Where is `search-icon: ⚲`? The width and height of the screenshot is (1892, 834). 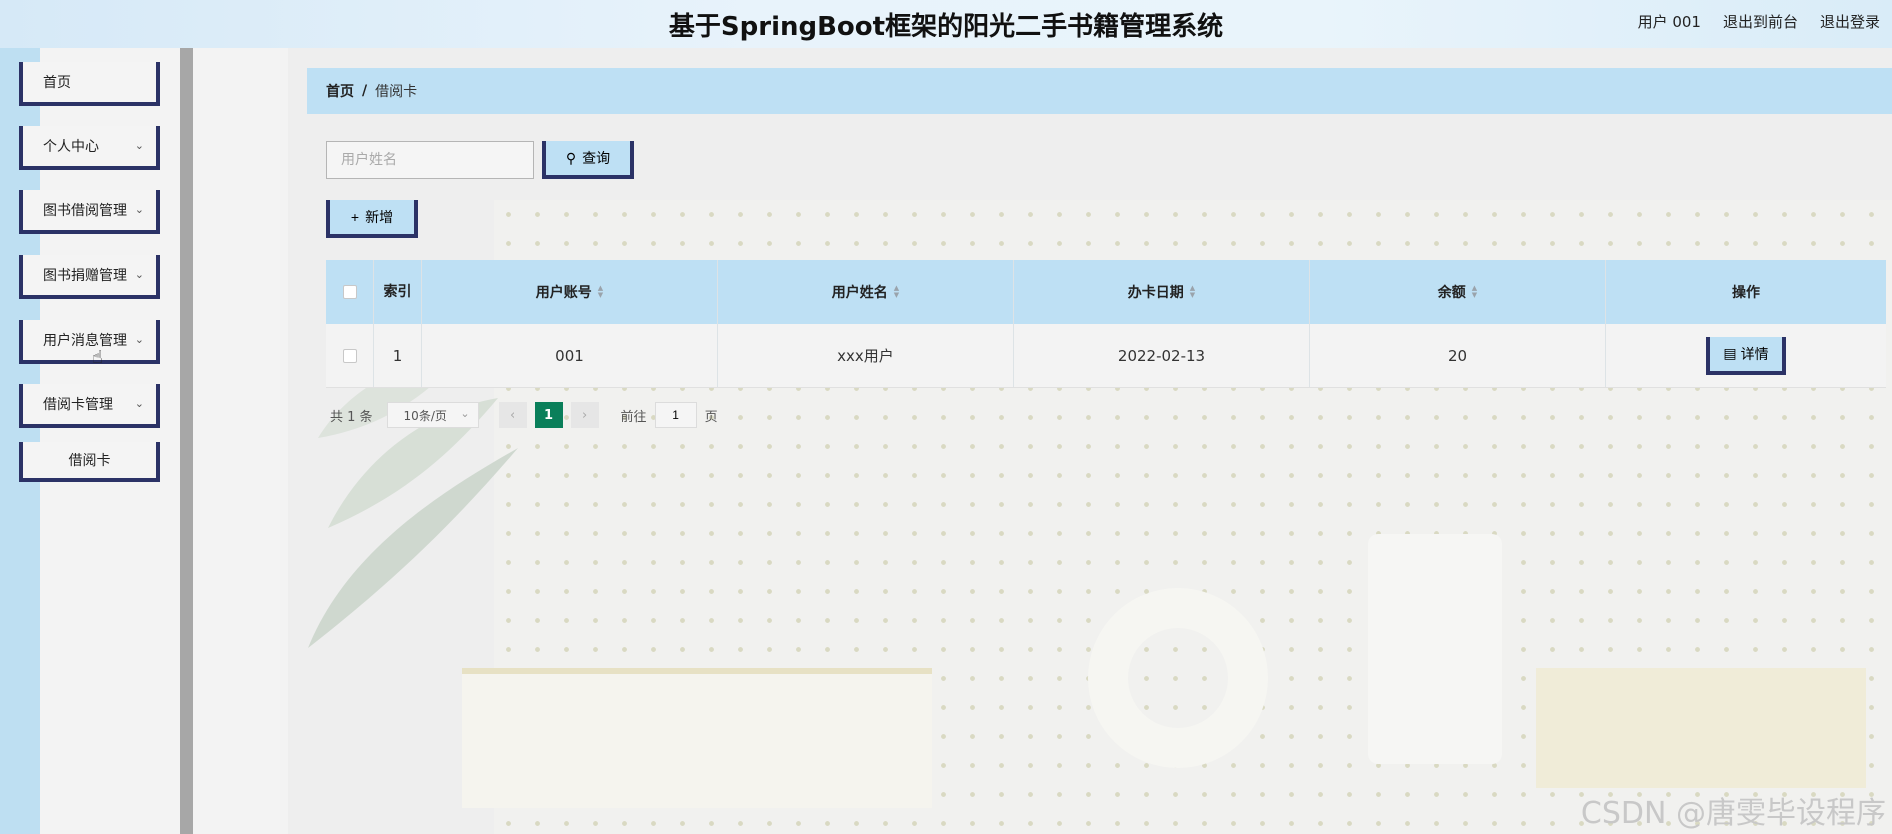
search-icon: ⚲ is located at coordinates (571, 157).